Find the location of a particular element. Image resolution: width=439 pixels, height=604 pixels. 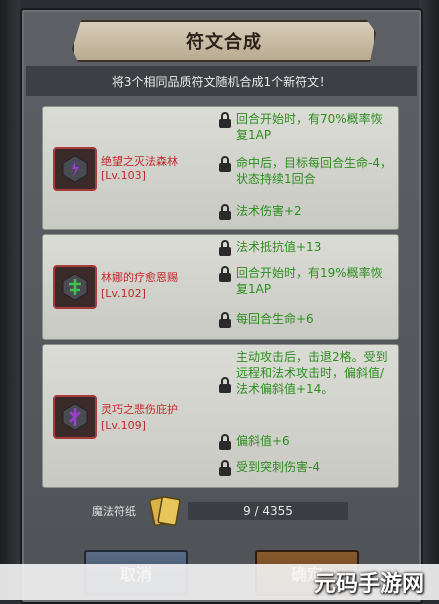

rune-name: 绝望之灭法森林 is located at coordinates (139, 161).